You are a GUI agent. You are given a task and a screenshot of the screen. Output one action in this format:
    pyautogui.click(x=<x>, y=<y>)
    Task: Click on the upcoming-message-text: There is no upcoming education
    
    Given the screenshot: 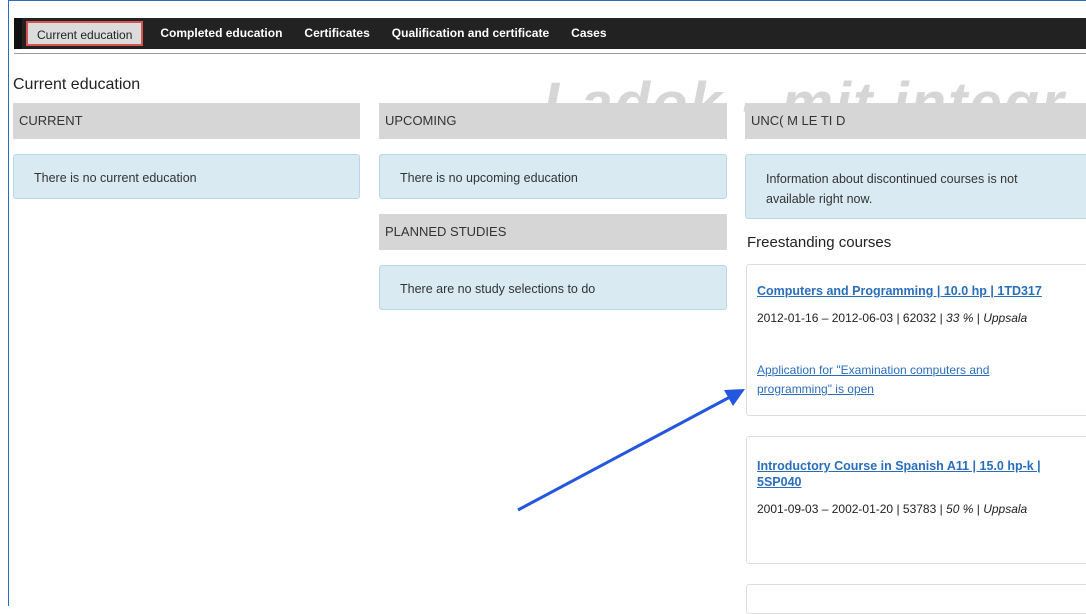 What is the action you would take?
    pyautogui.click(x=489, y=178)
    